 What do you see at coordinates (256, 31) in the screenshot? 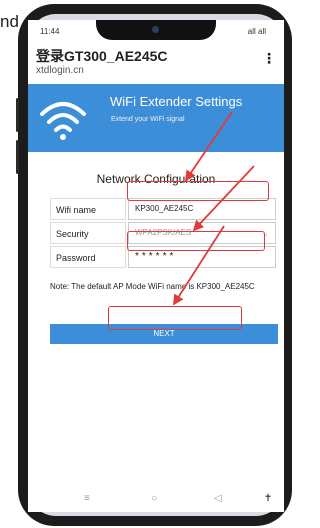
I see `signal-icon: all all` at bounding box center [256, 31].